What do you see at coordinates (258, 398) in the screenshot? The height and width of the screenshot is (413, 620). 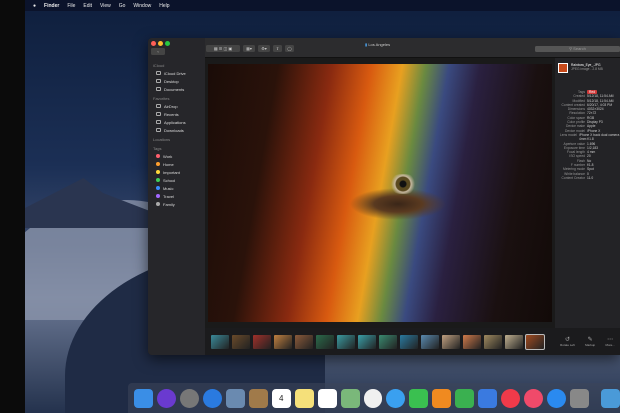 I see `contacts-icon` at bounding box center [258, 398].